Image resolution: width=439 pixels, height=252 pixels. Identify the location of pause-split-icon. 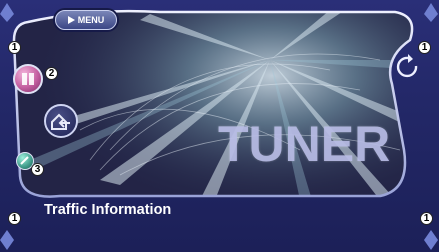
(28, 79).